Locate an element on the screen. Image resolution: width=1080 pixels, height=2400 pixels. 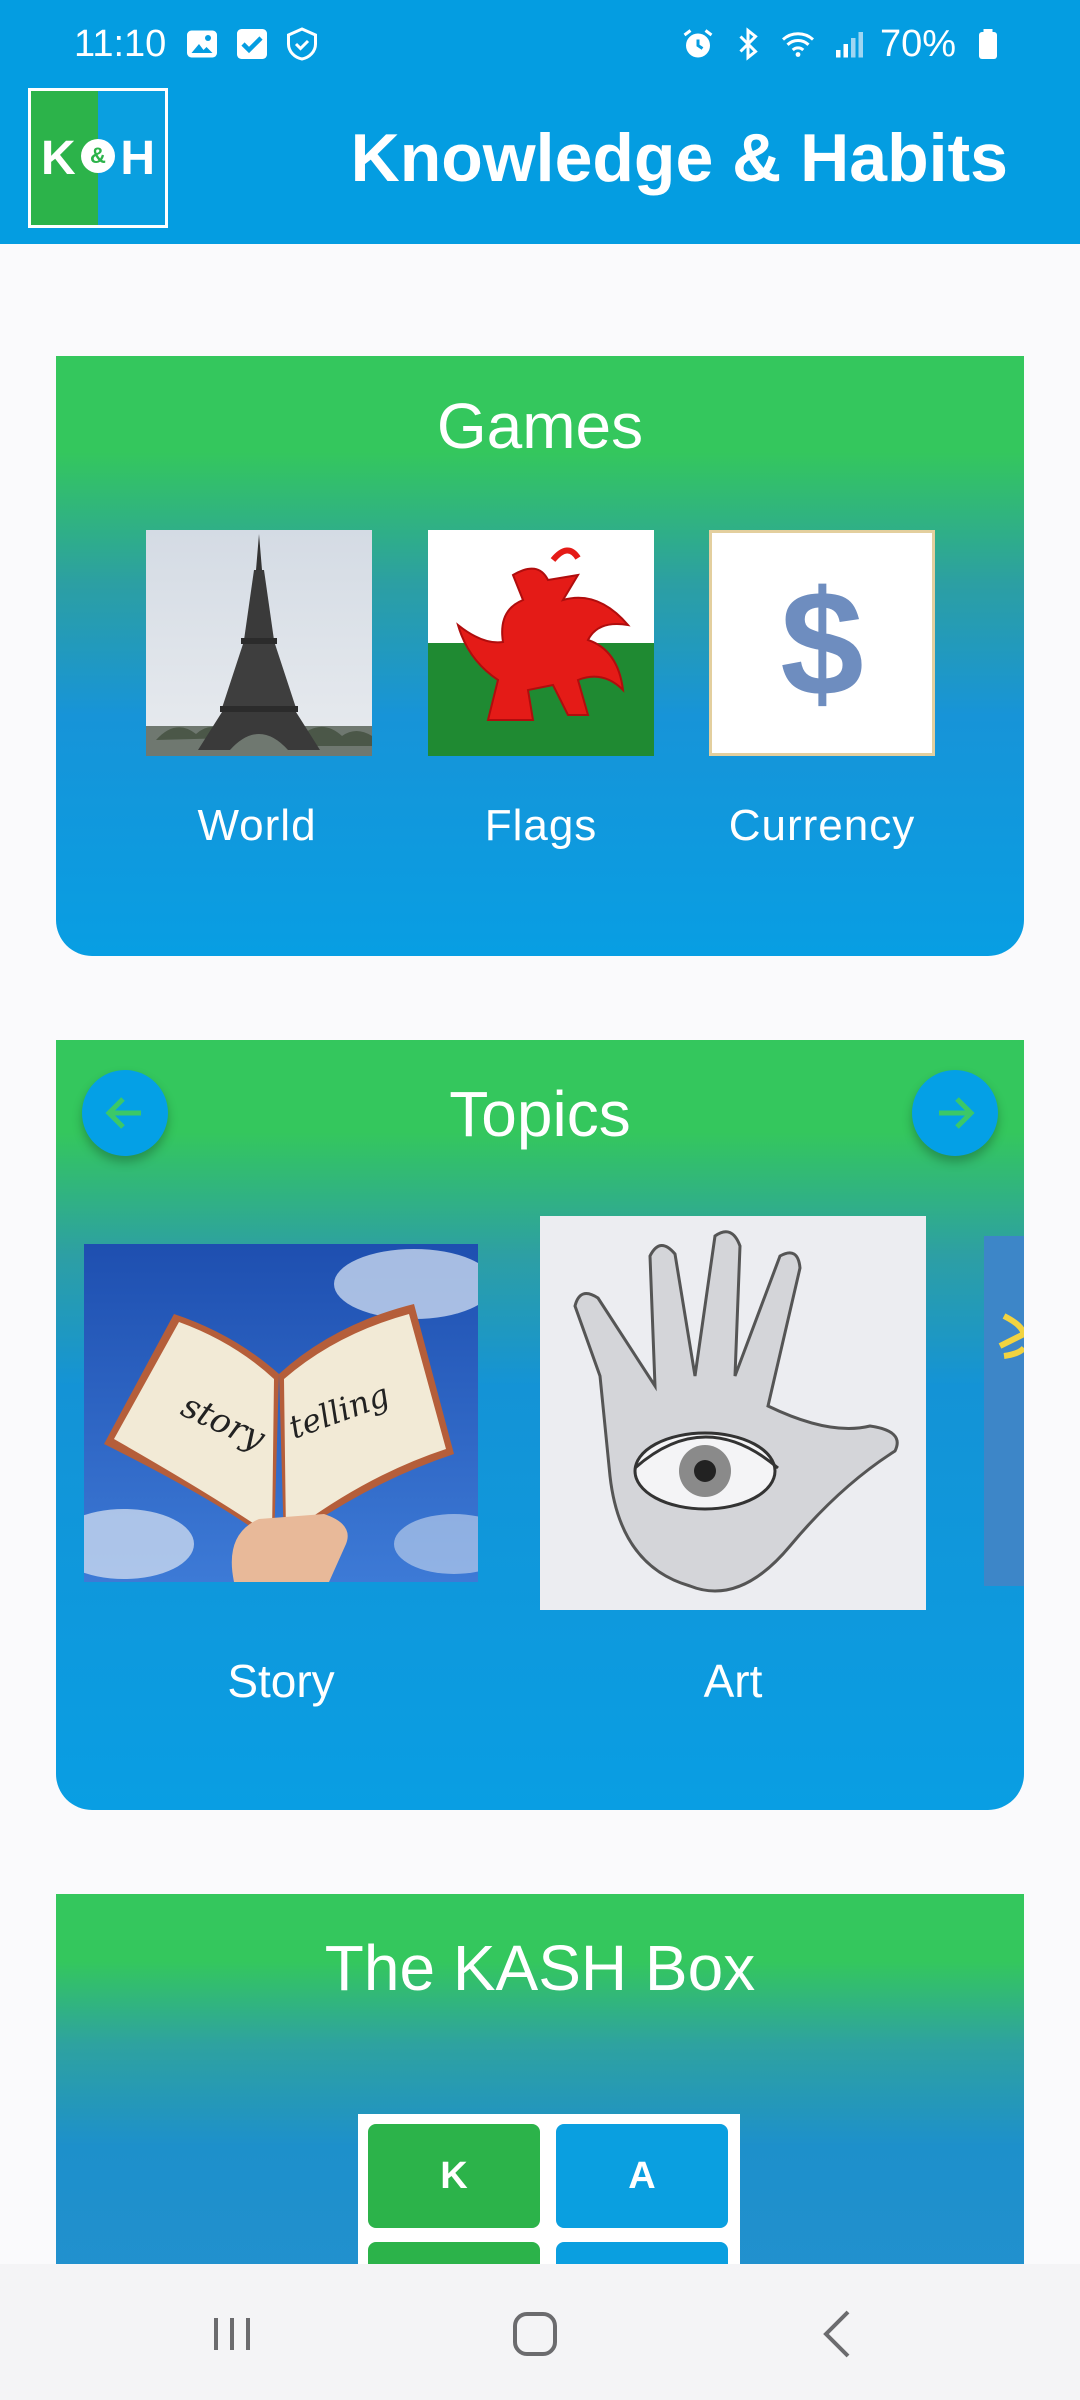
logo-letter-k: K is located at coordinates (58, 158).